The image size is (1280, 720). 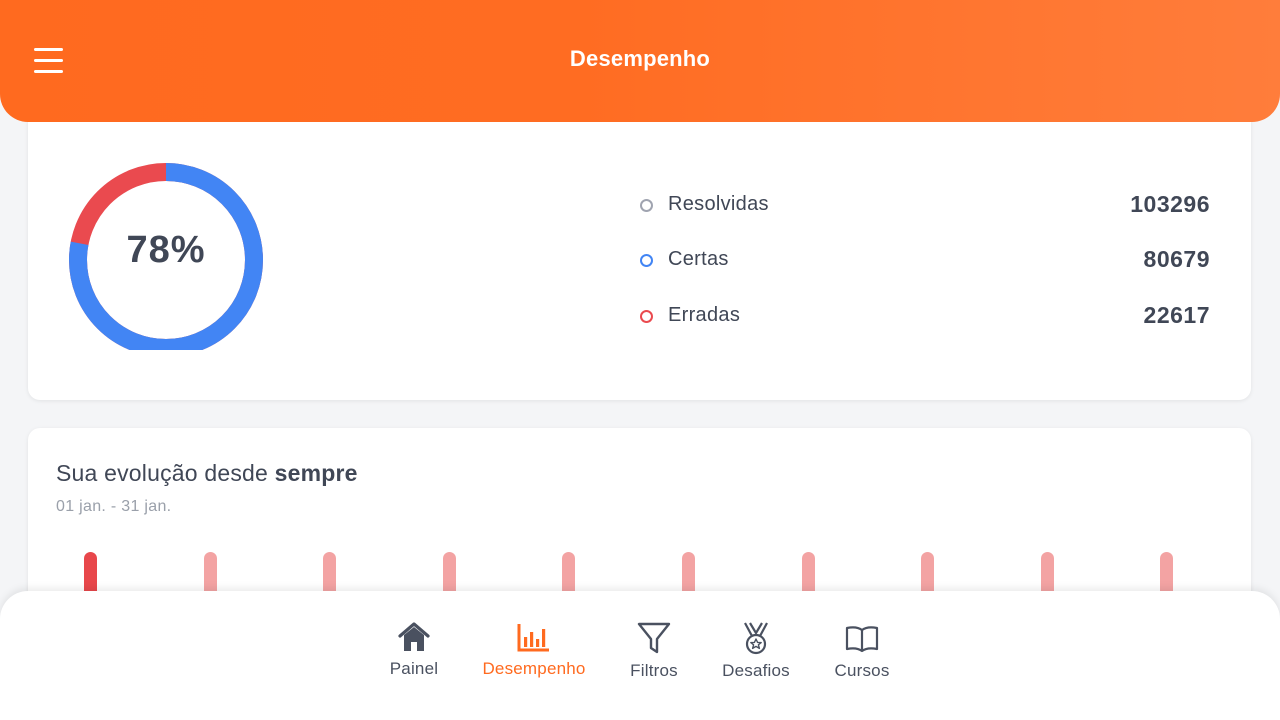 I want to click on nav-label-desempenho: Desempenho, so click(x=534, y=668).